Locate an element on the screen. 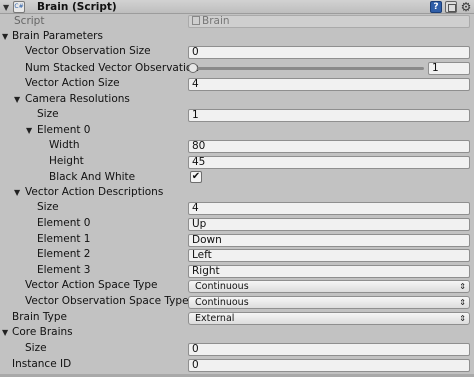 This screenshot has width=474, height=377. script-icon: C# is located at coordinates (19, 7).